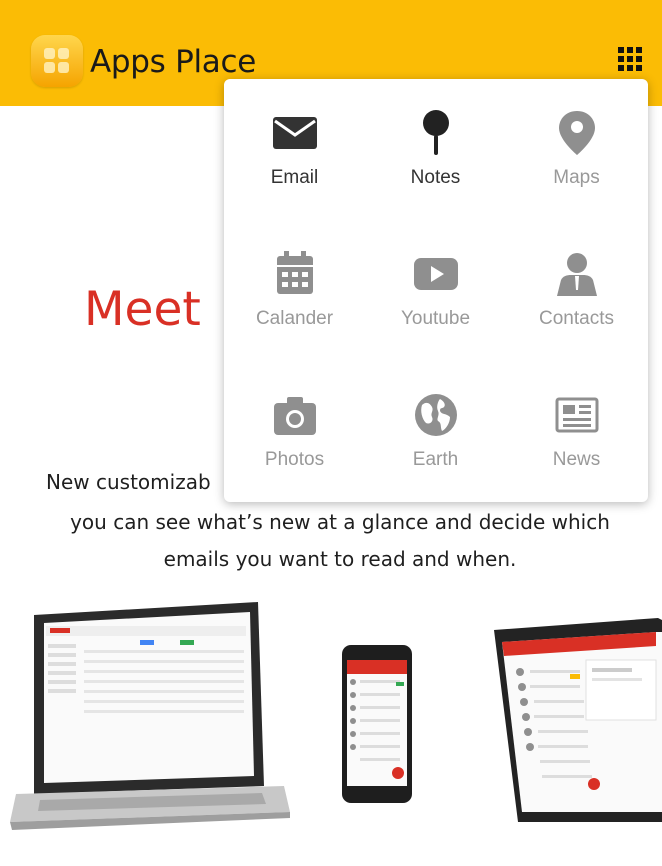  I want to click on app-maps-label: Maps, so click(576, 177).